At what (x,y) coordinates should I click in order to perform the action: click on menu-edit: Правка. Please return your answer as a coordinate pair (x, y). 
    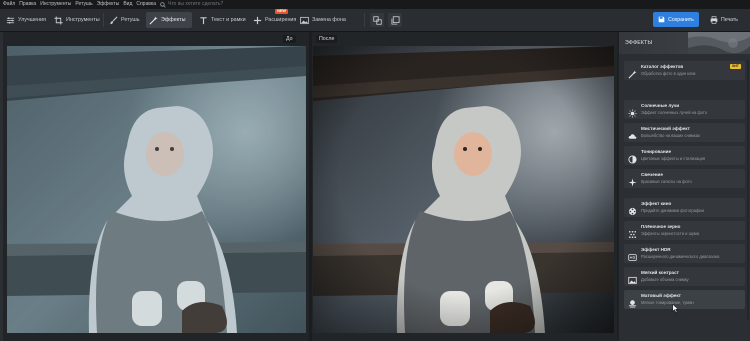
    Looking at the image, I should click on (27, 4).